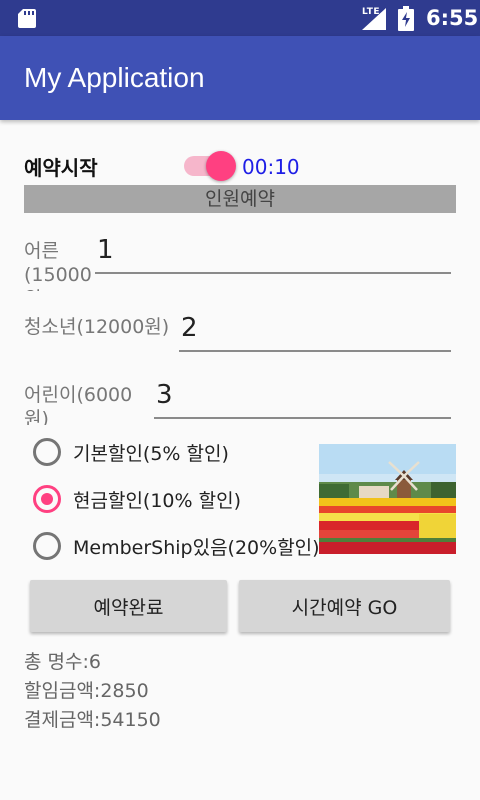 The image size is (480, 800). I want to click on app-bar: My Application, so click(240, 78).